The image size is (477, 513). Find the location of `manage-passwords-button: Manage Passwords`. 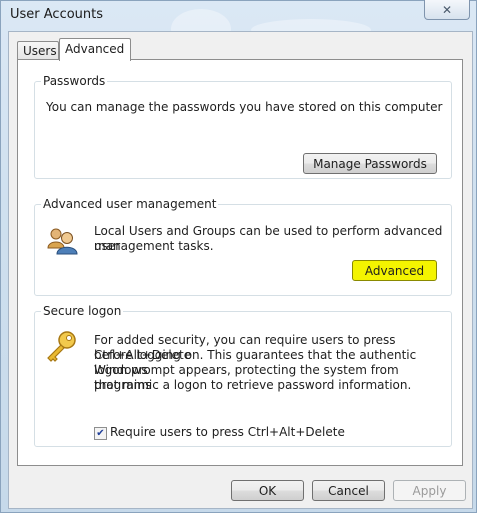

manage-passwords-button: Manage Passwords is located at coordinates (370, 163).